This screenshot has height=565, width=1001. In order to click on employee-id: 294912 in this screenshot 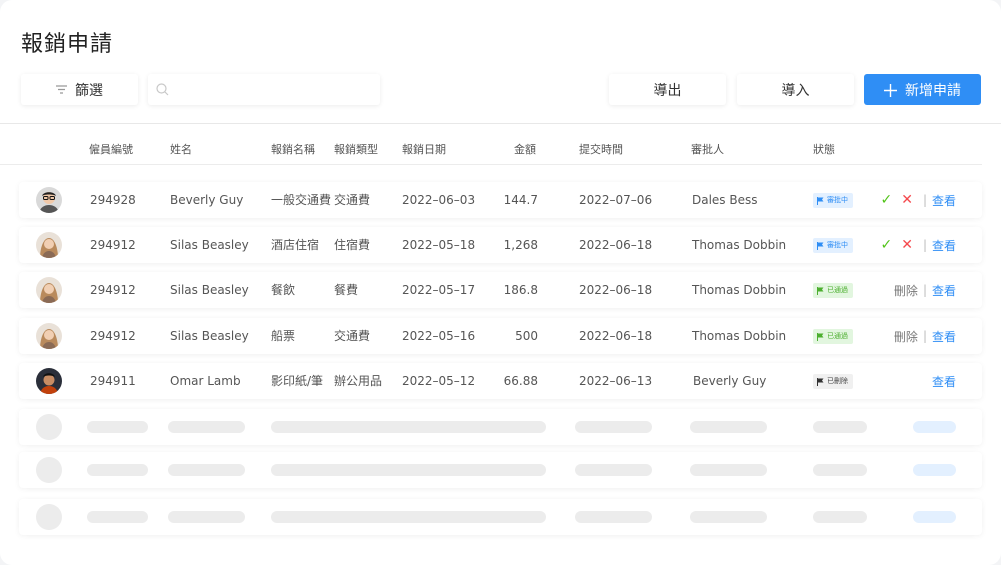, I will do `click(113, 245)`.